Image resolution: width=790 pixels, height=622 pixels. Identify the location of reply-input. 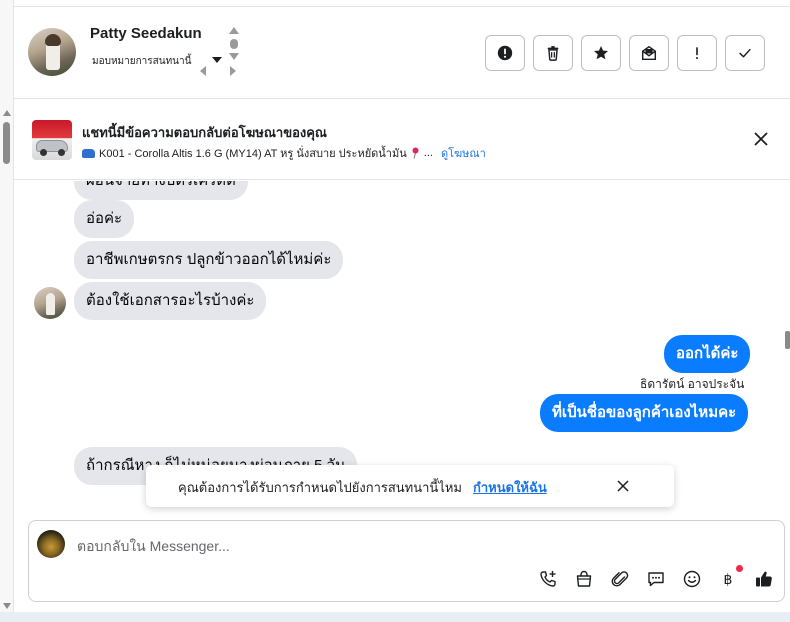
(377, 546).